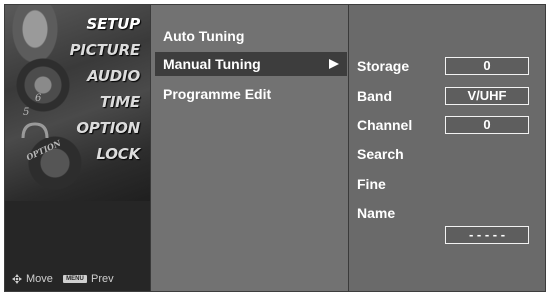 This screenshot has width=550, height=297. I want to click on menu-item-label: Auto Tuning, so click(204, 36).